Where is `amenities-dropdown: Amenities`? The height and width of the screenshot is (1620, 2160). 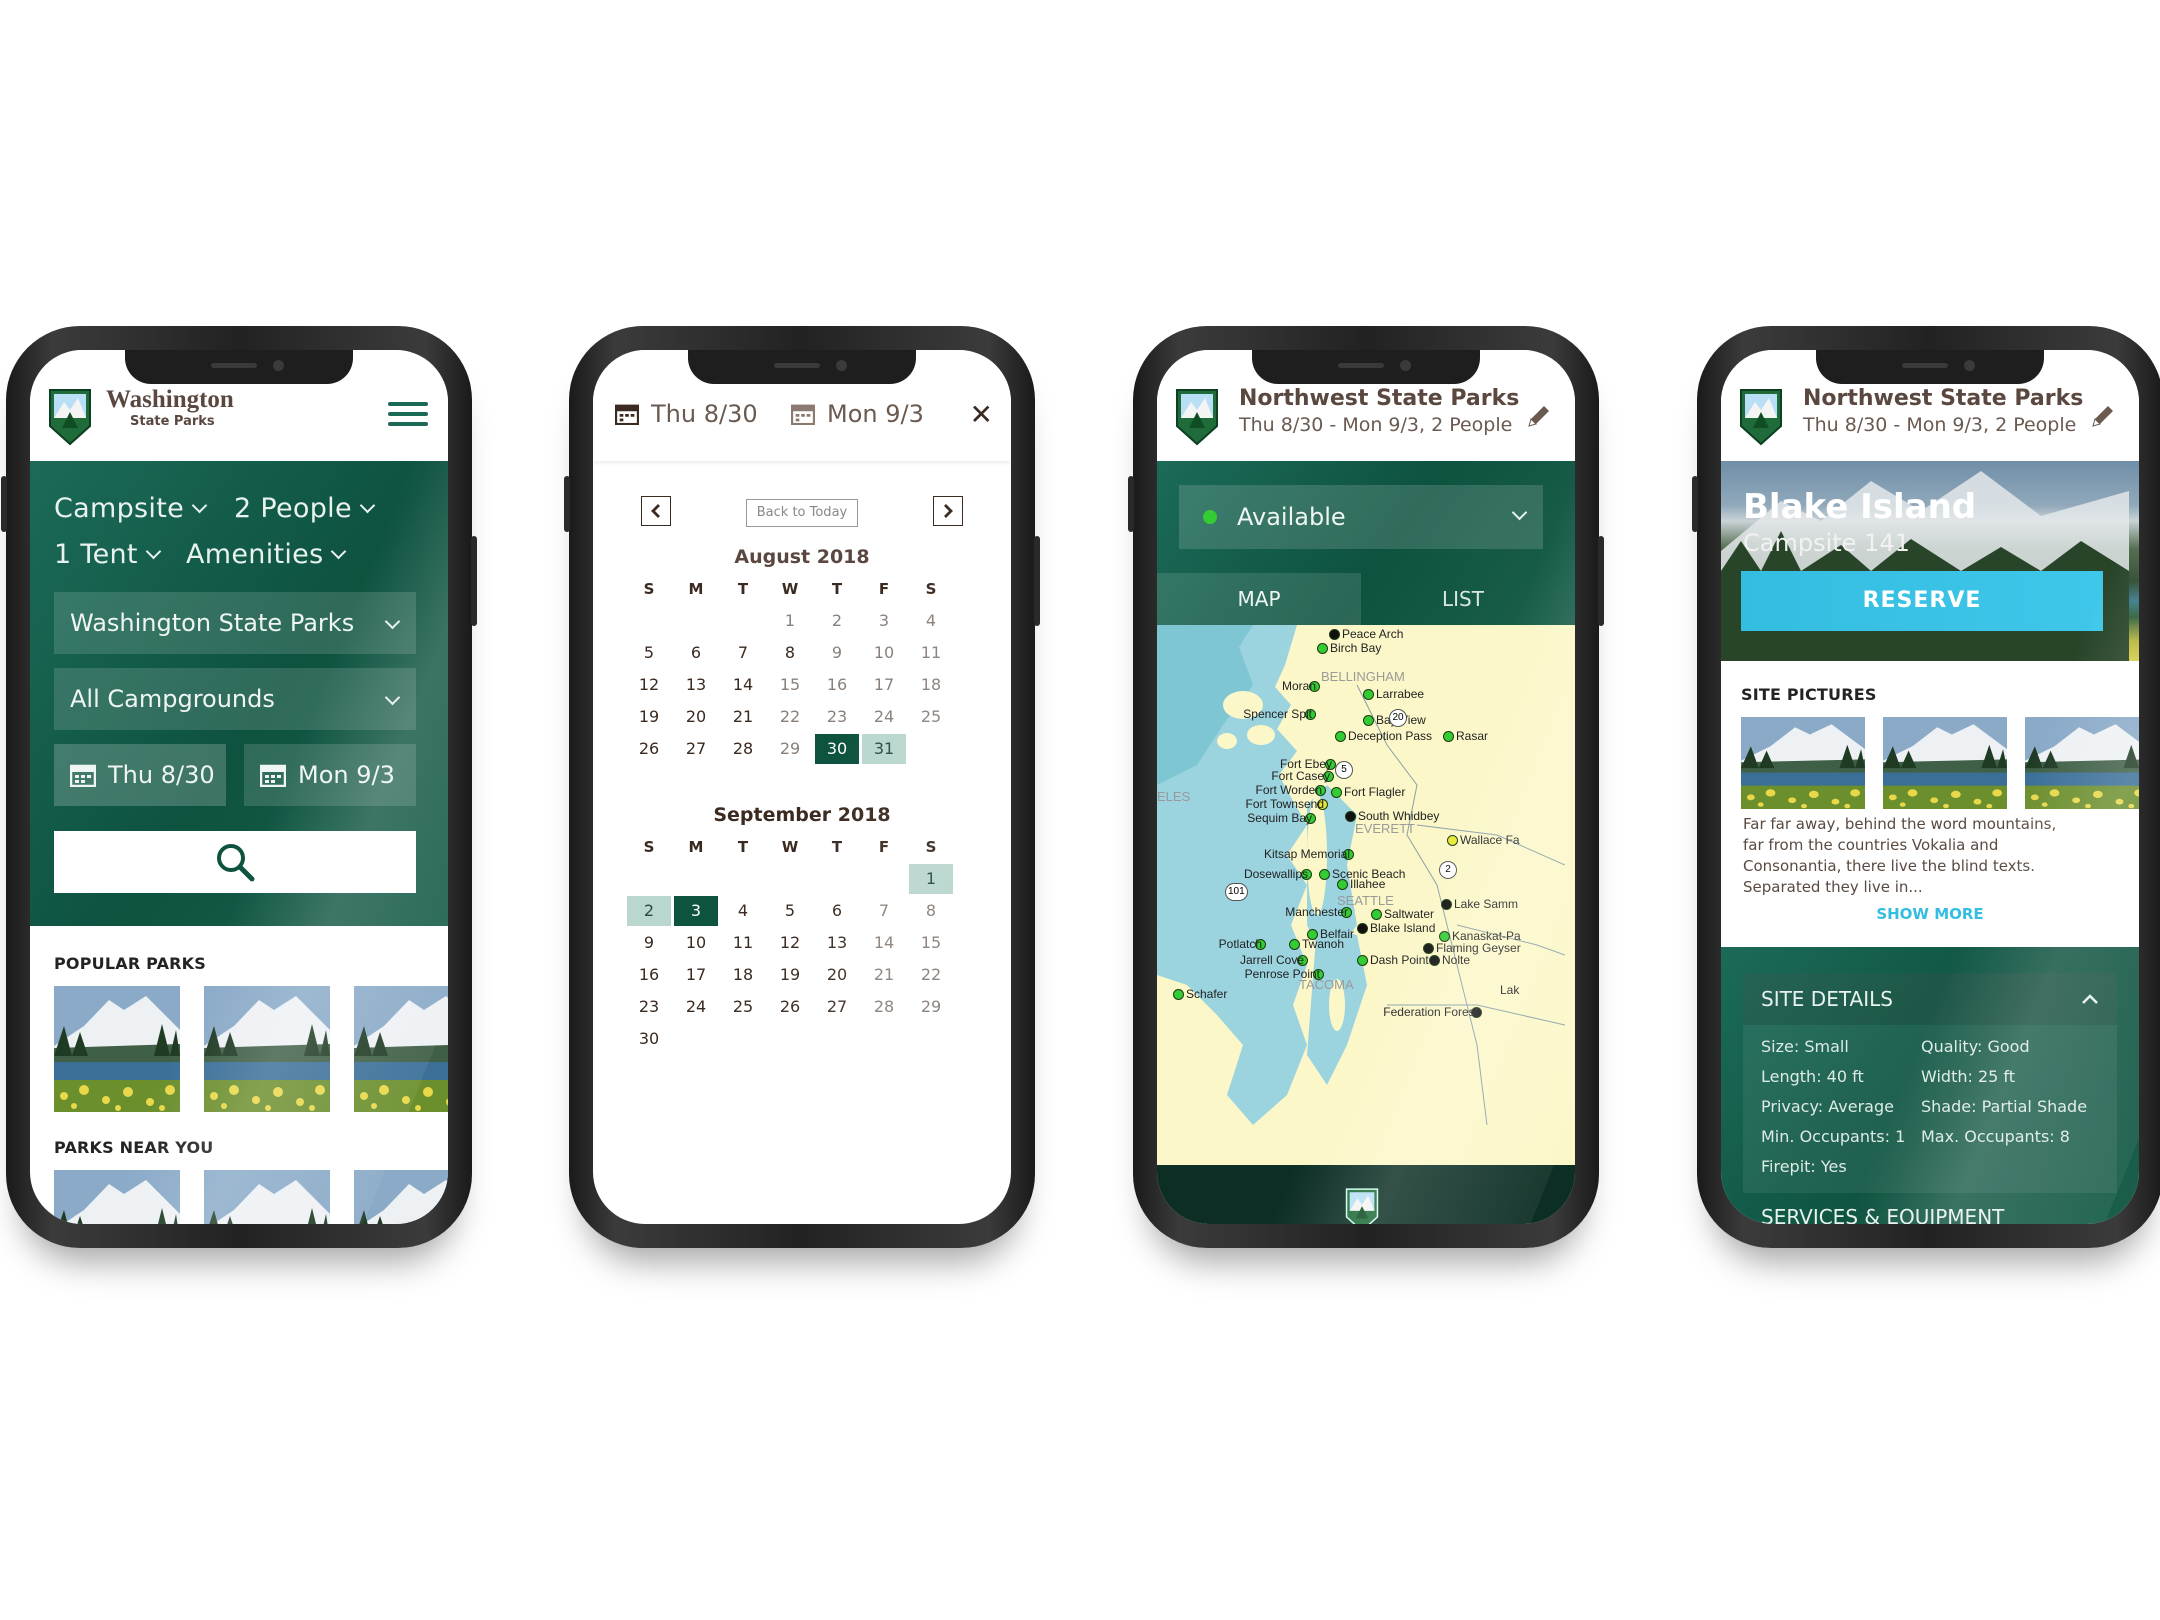
amenities-dropdown: Amenities is located at coordinates (266, 554).